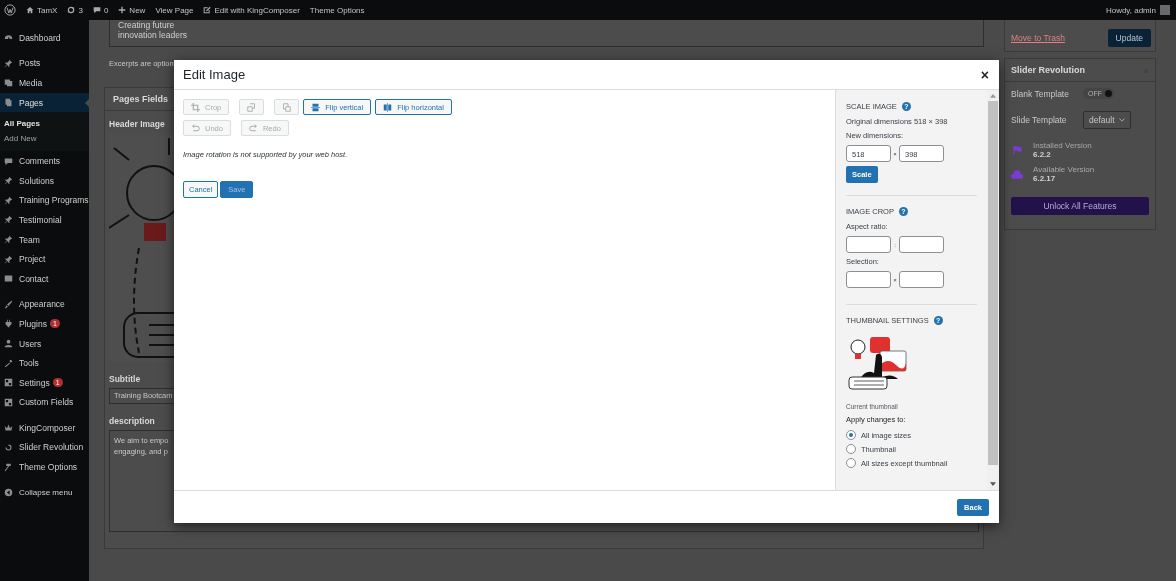 The height and width of the screenshot is (581, 1176). I want to click on setting-label: Slide Template, so click(1039, 120).